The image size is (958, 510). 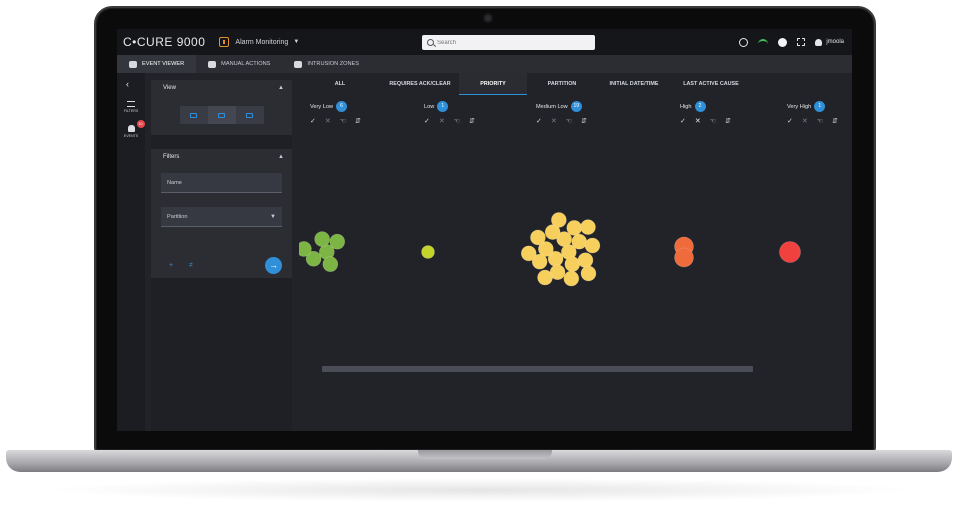 I want to click on clear-filter-icon: ≠, so click(x=191, y=265).